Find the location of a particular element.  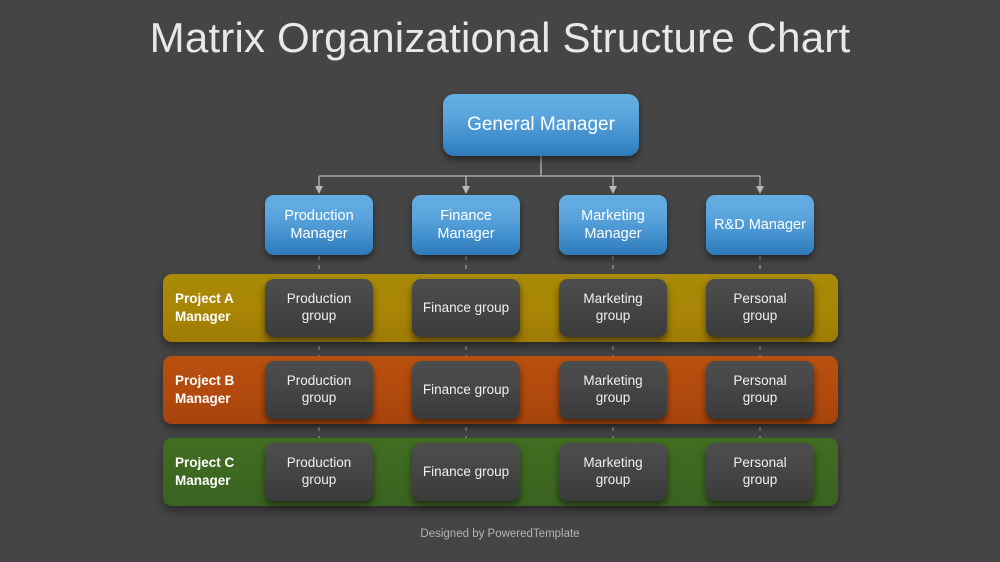

node-marketing-manager: Marketing Manager is located at coordinates (613, 225).